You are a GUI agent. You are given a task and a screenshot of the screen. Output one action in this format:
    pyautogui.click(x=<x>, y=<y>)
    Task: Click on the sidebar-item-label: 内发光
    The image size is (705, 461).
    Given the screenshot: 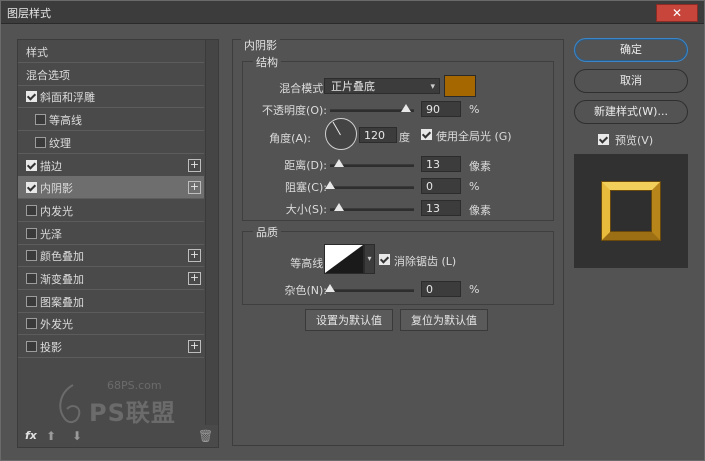 What is the action you would take?
    pyautogui.click(x=56, y=211)
    